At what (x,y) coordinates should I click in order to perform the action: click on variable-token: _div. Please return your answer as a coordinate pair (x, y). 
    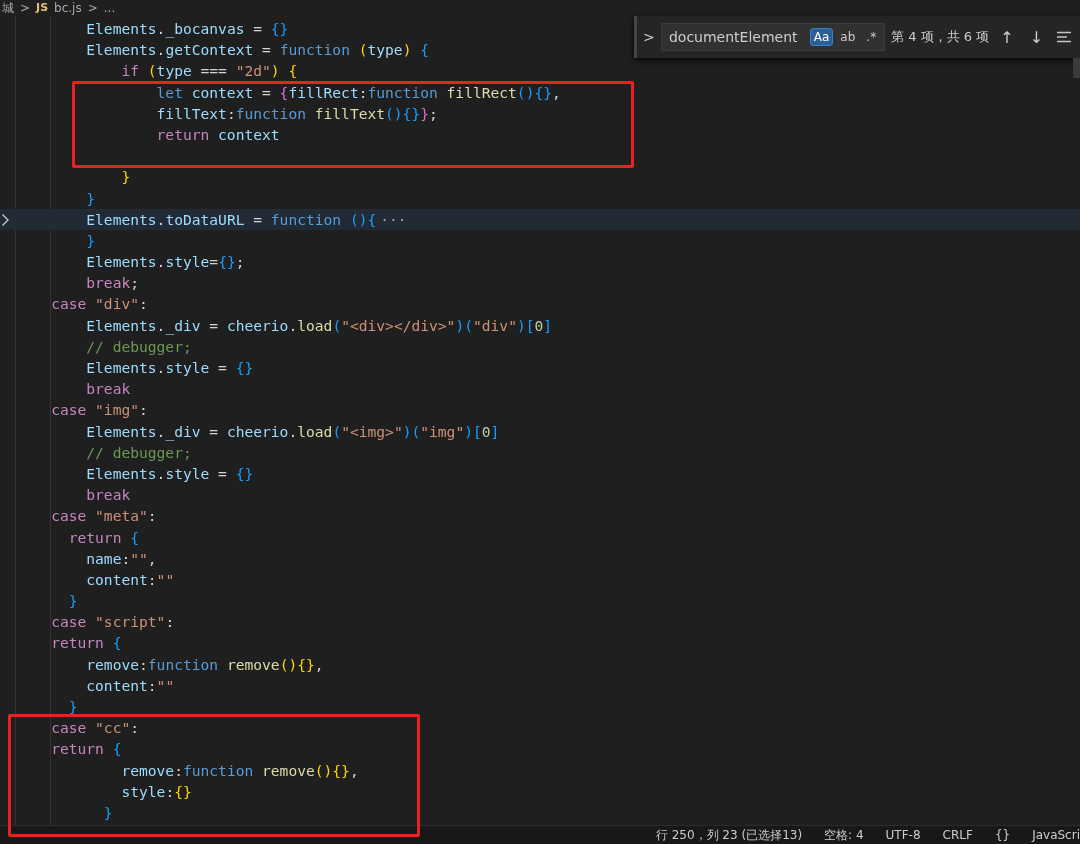
    Looking at the image, I should click on (183, 431).